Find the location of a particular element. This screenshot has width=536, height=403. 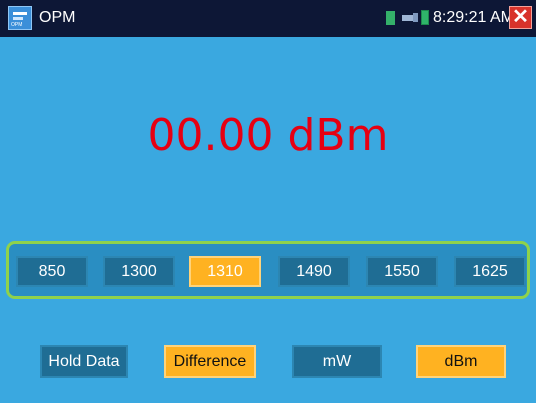

app-title: OPM is located at coordinates (57, 17).